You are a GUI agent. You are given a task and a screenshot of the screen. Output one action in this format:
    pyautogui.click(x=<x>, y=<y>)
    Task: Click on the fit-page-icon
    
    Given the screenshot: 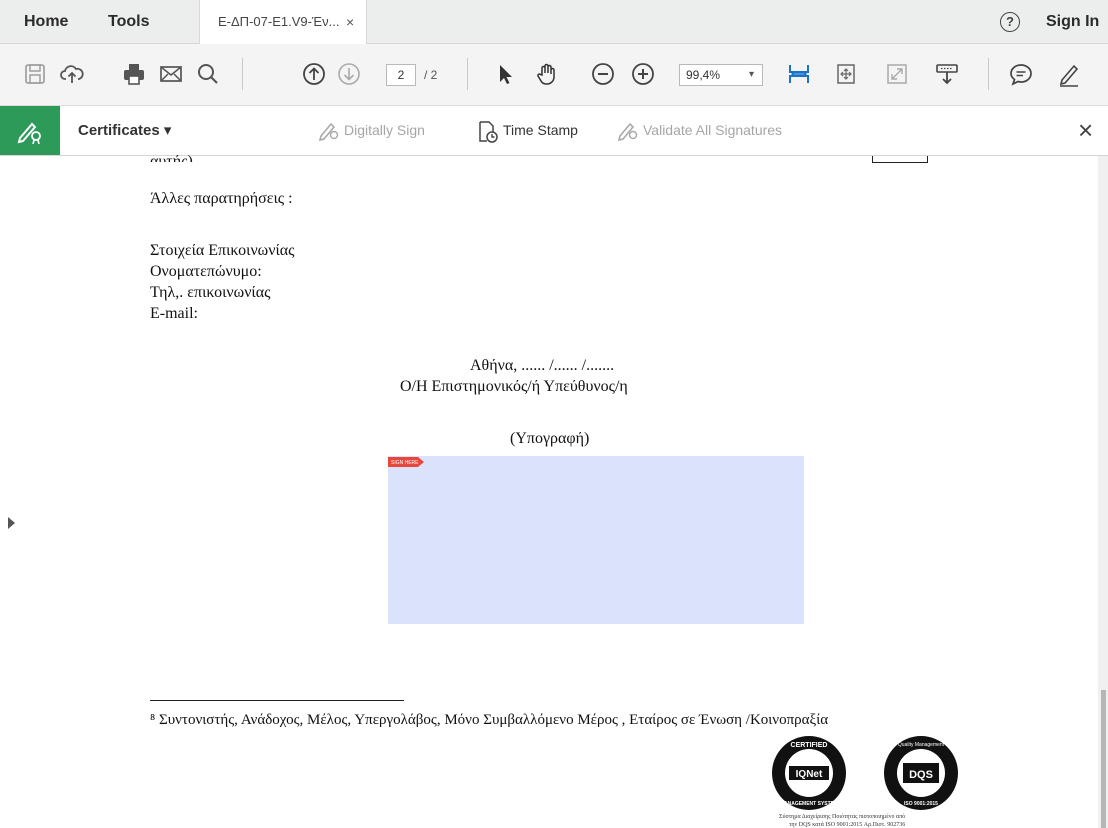 What is the action you would take?
    pyautogui.click(x=846, y=74)
    